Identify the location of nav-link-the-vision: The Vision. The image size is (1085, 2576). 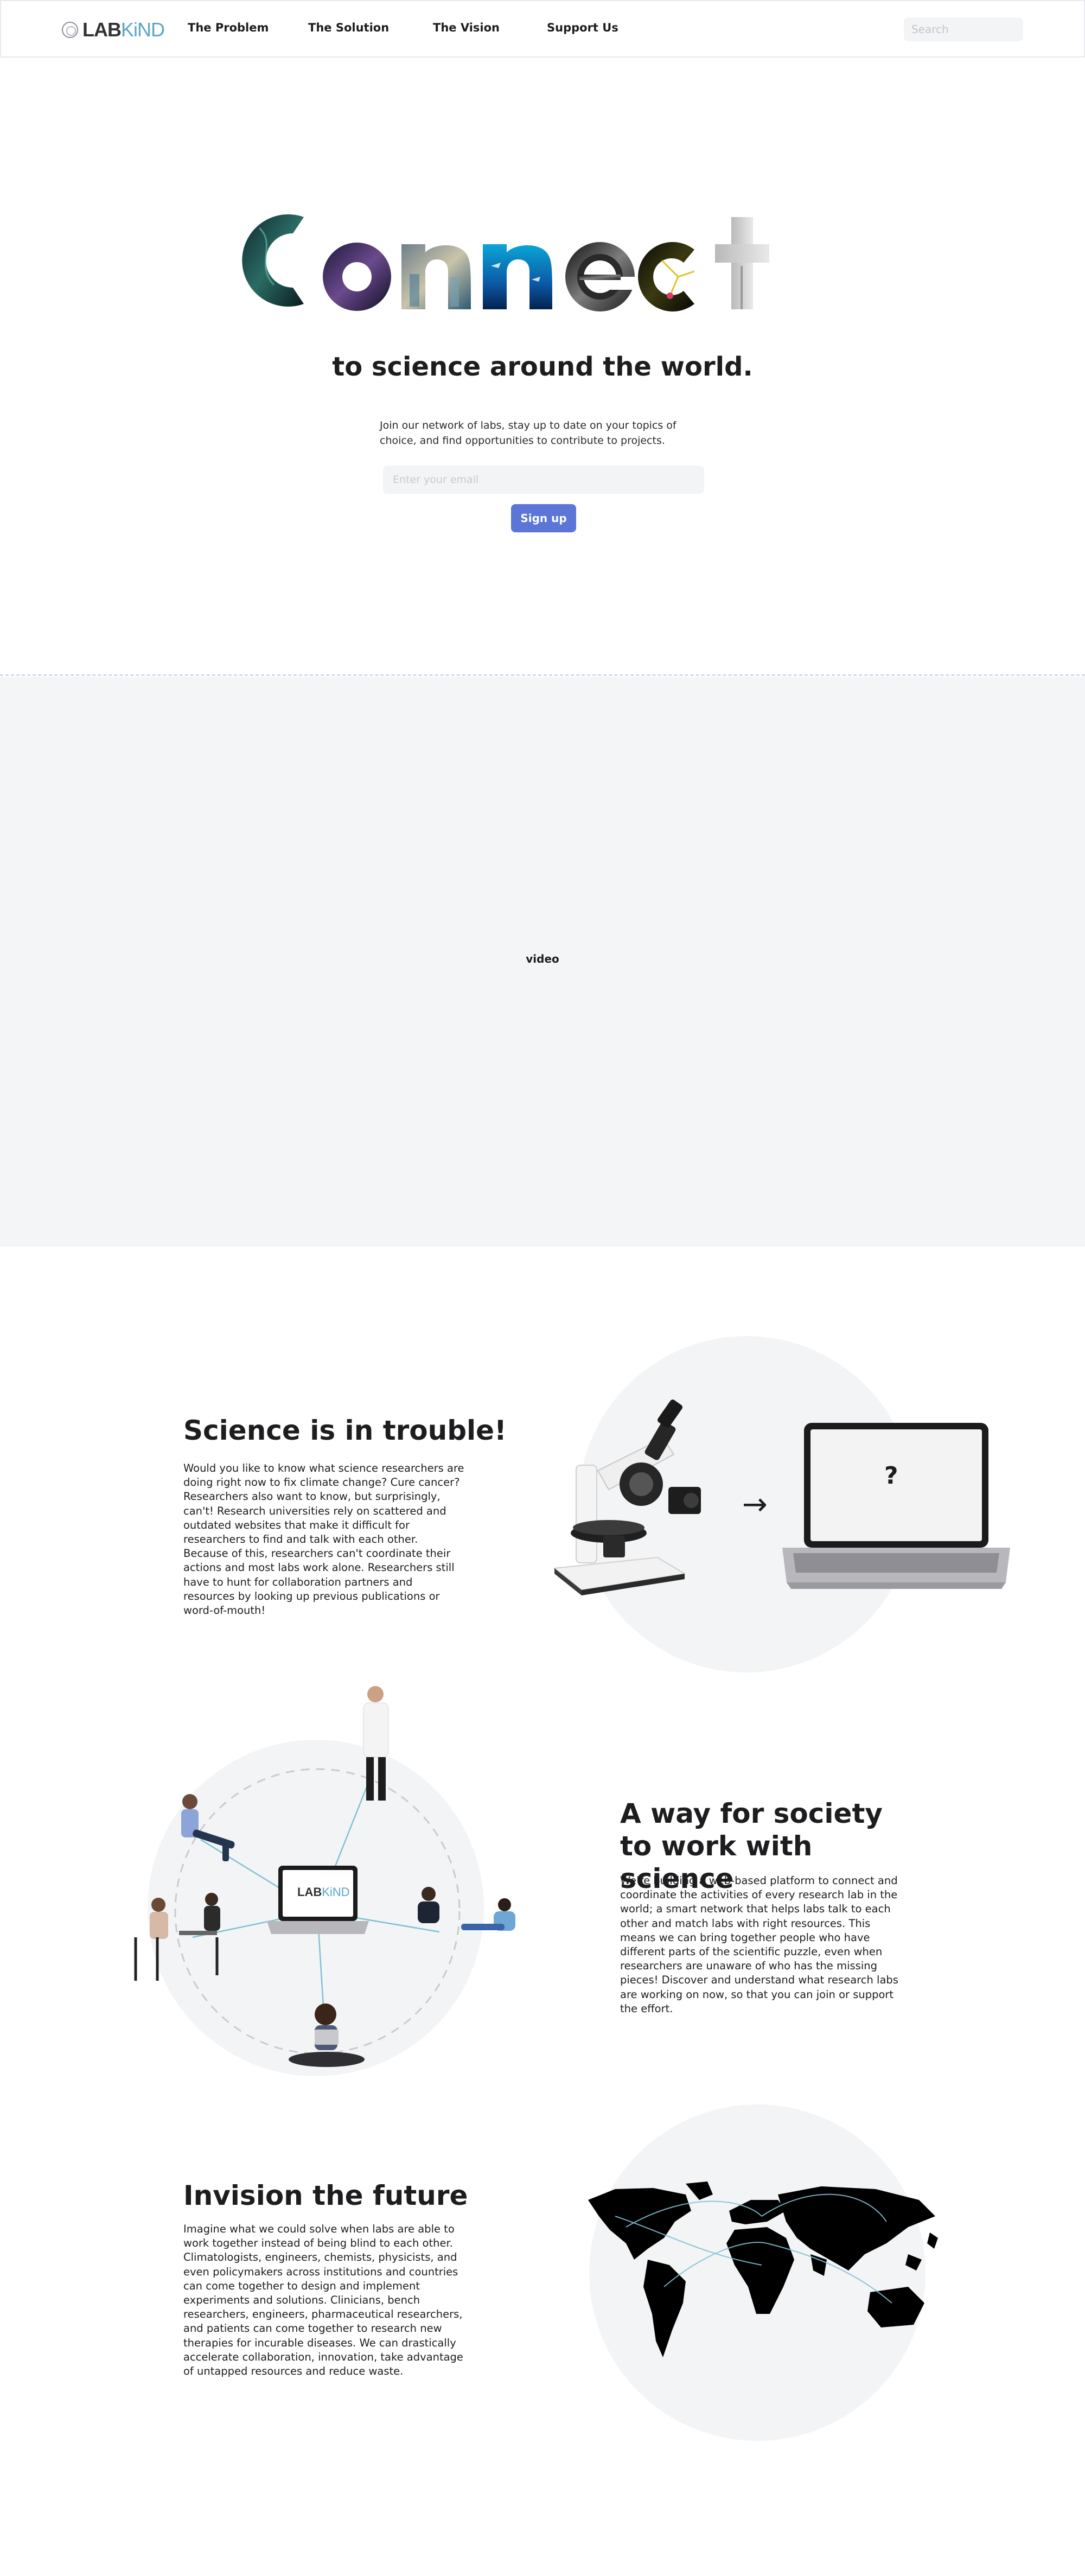
(466, 28).